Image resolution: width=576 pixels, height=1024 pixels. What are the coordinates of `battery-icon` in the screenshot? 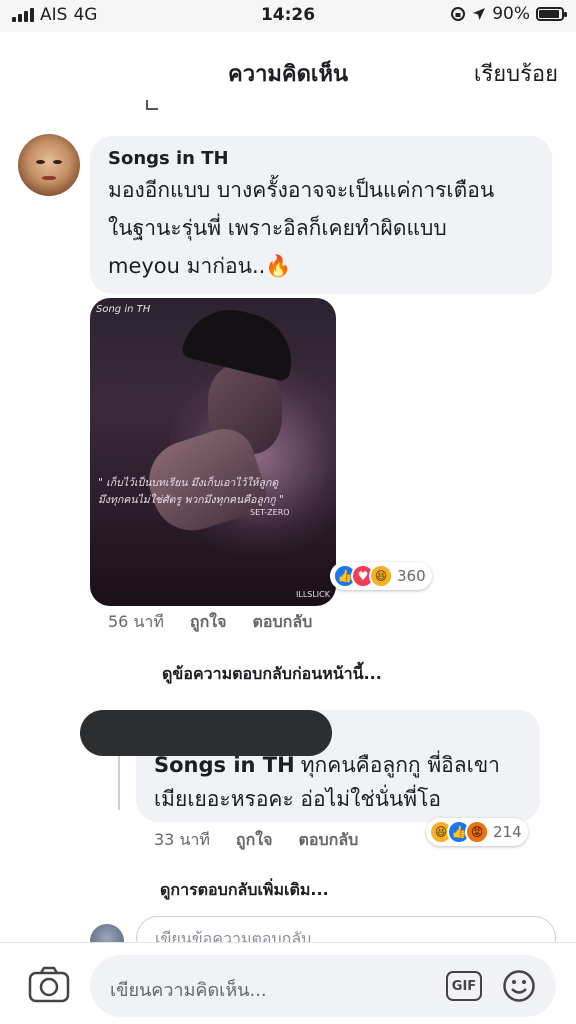 It's located at (551, 14).